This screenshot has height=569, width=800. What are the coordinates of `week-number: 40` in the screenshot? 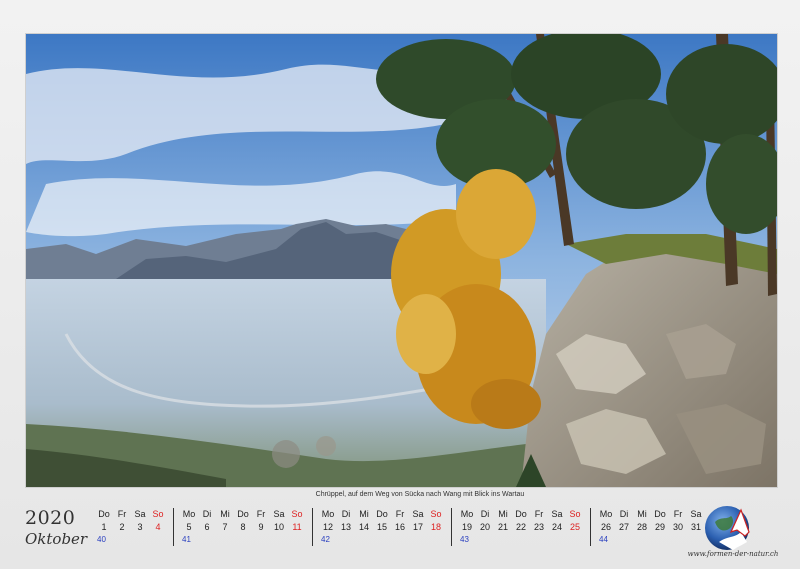 It's located at (101, 539).